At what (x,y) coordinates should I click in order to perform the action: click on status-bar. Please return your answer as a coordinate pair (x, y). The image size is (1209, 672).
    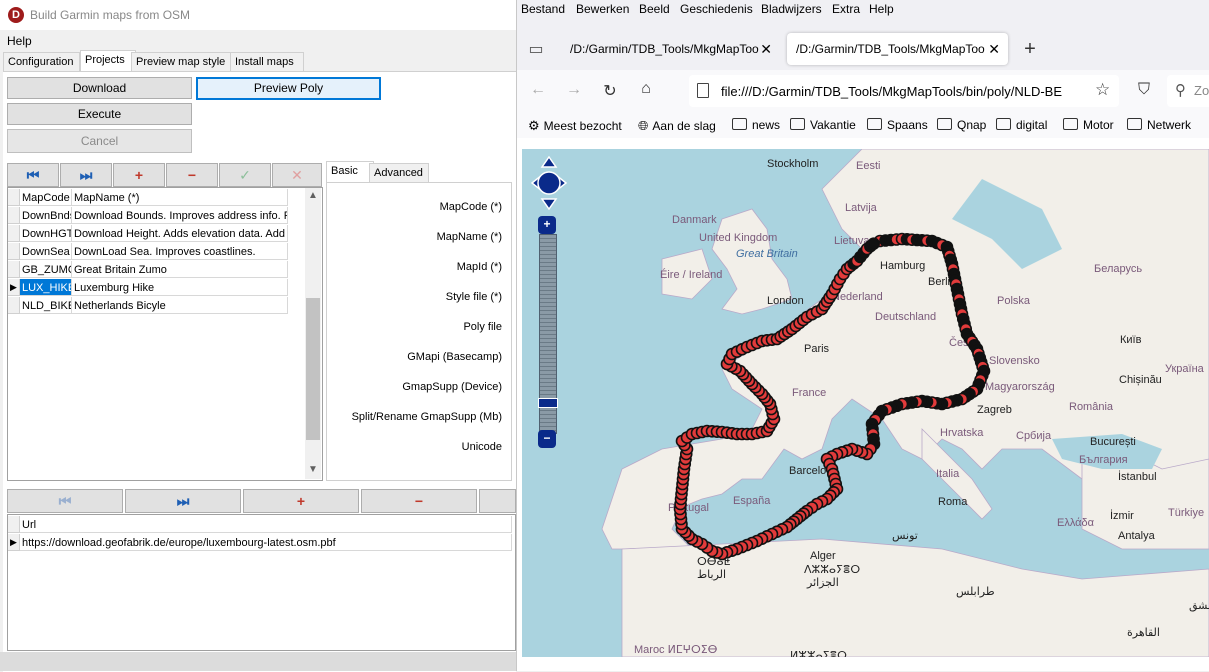
    Looking at the image, I should click on (258, 661).